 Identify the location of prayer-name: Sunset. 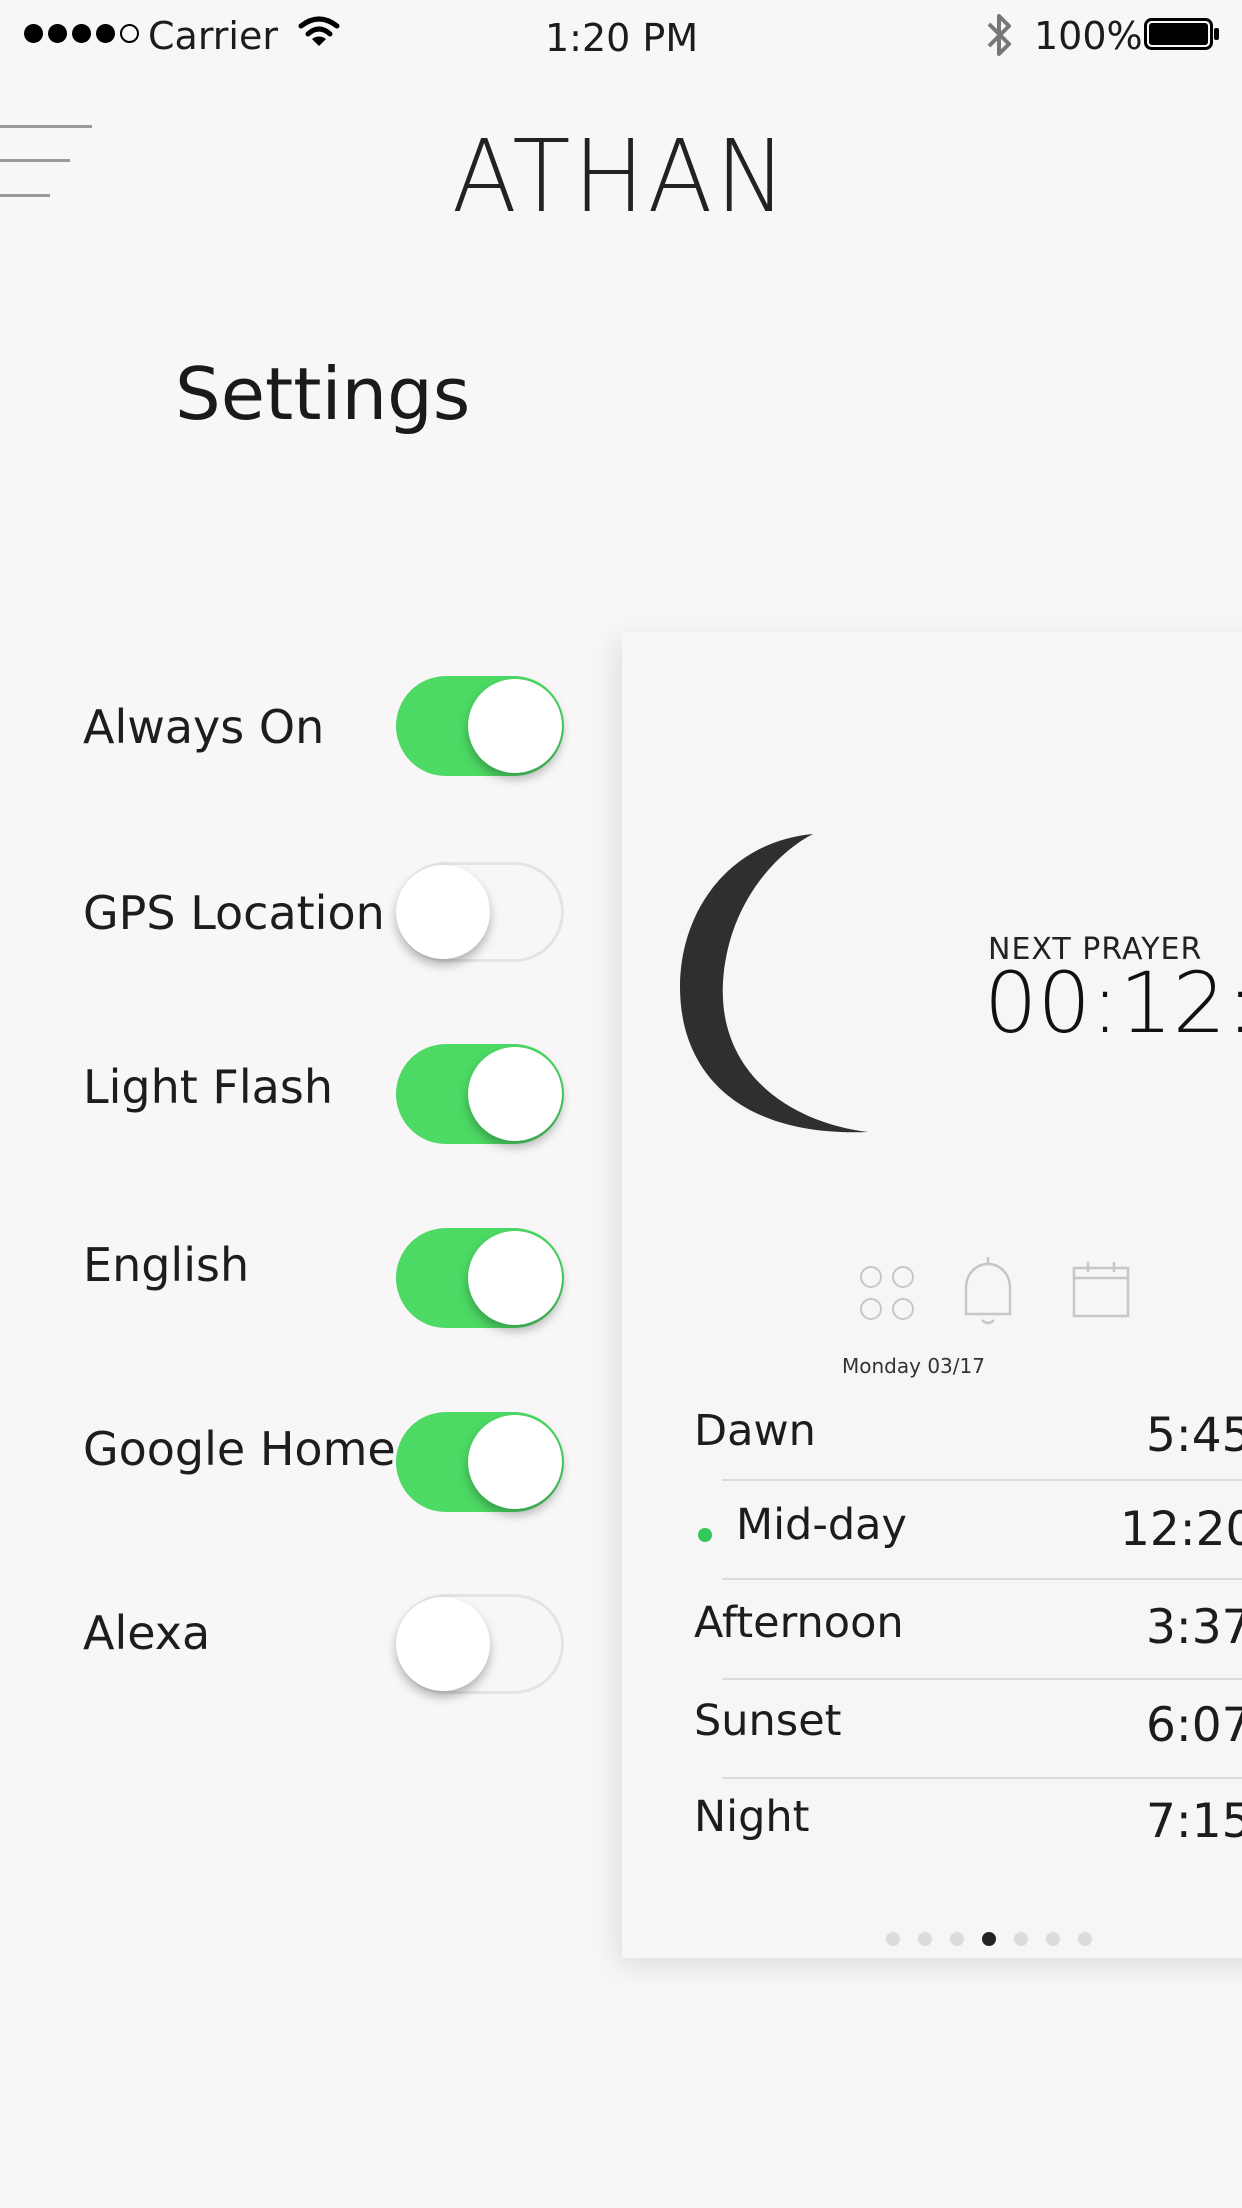
(768, 1721).